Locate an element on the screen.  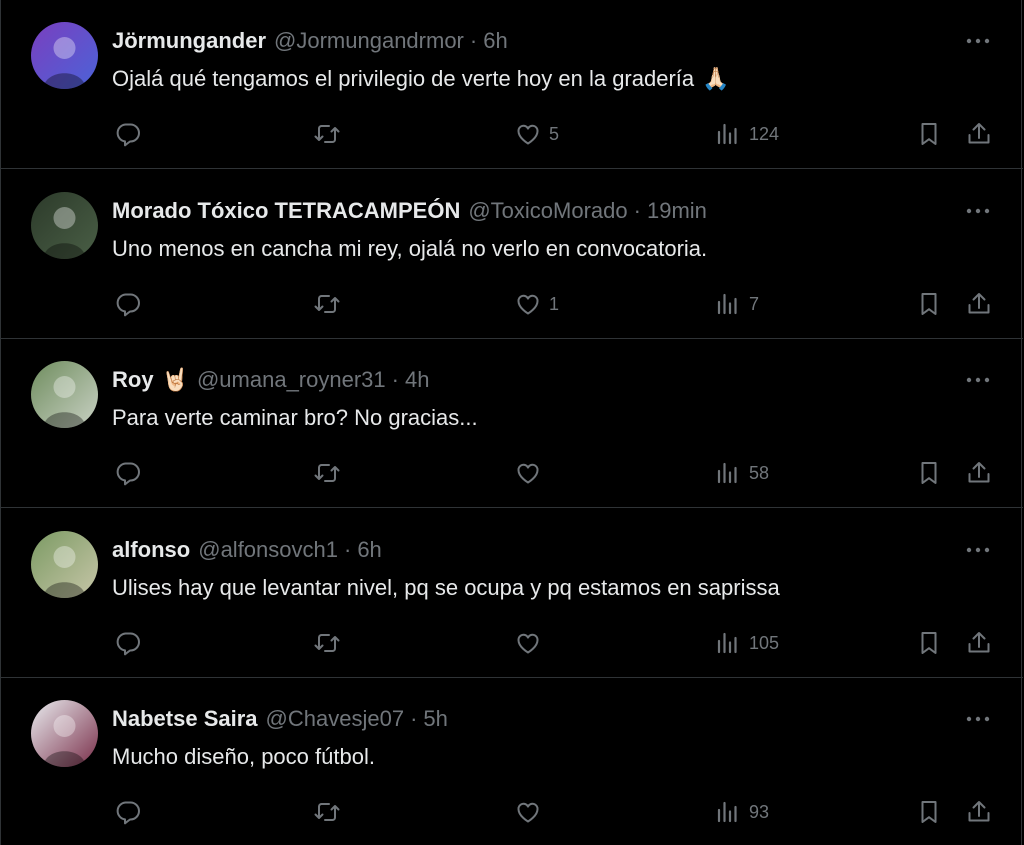
user-handle: @ToxicoMorado is located at coordinates (547, 211).